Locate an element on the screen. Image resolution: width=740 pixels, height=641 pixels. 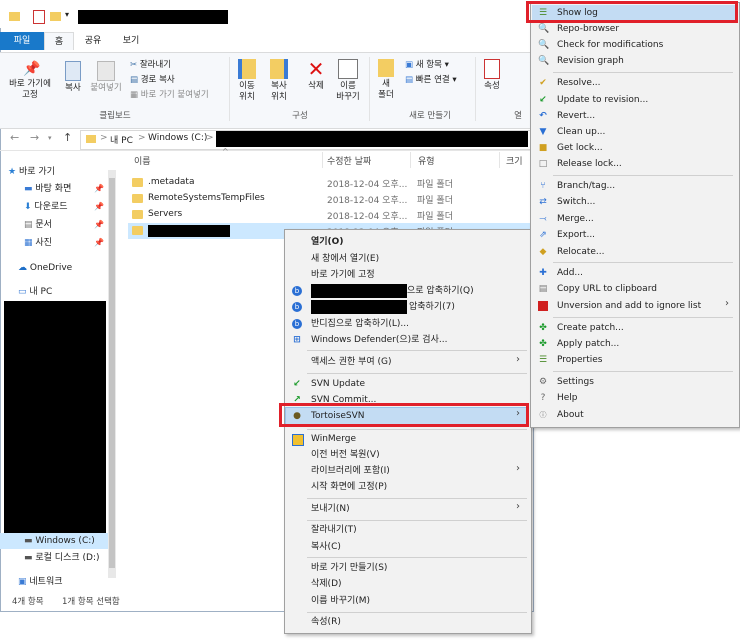
copy-button: 복사 is located at coordinates (73, 77).